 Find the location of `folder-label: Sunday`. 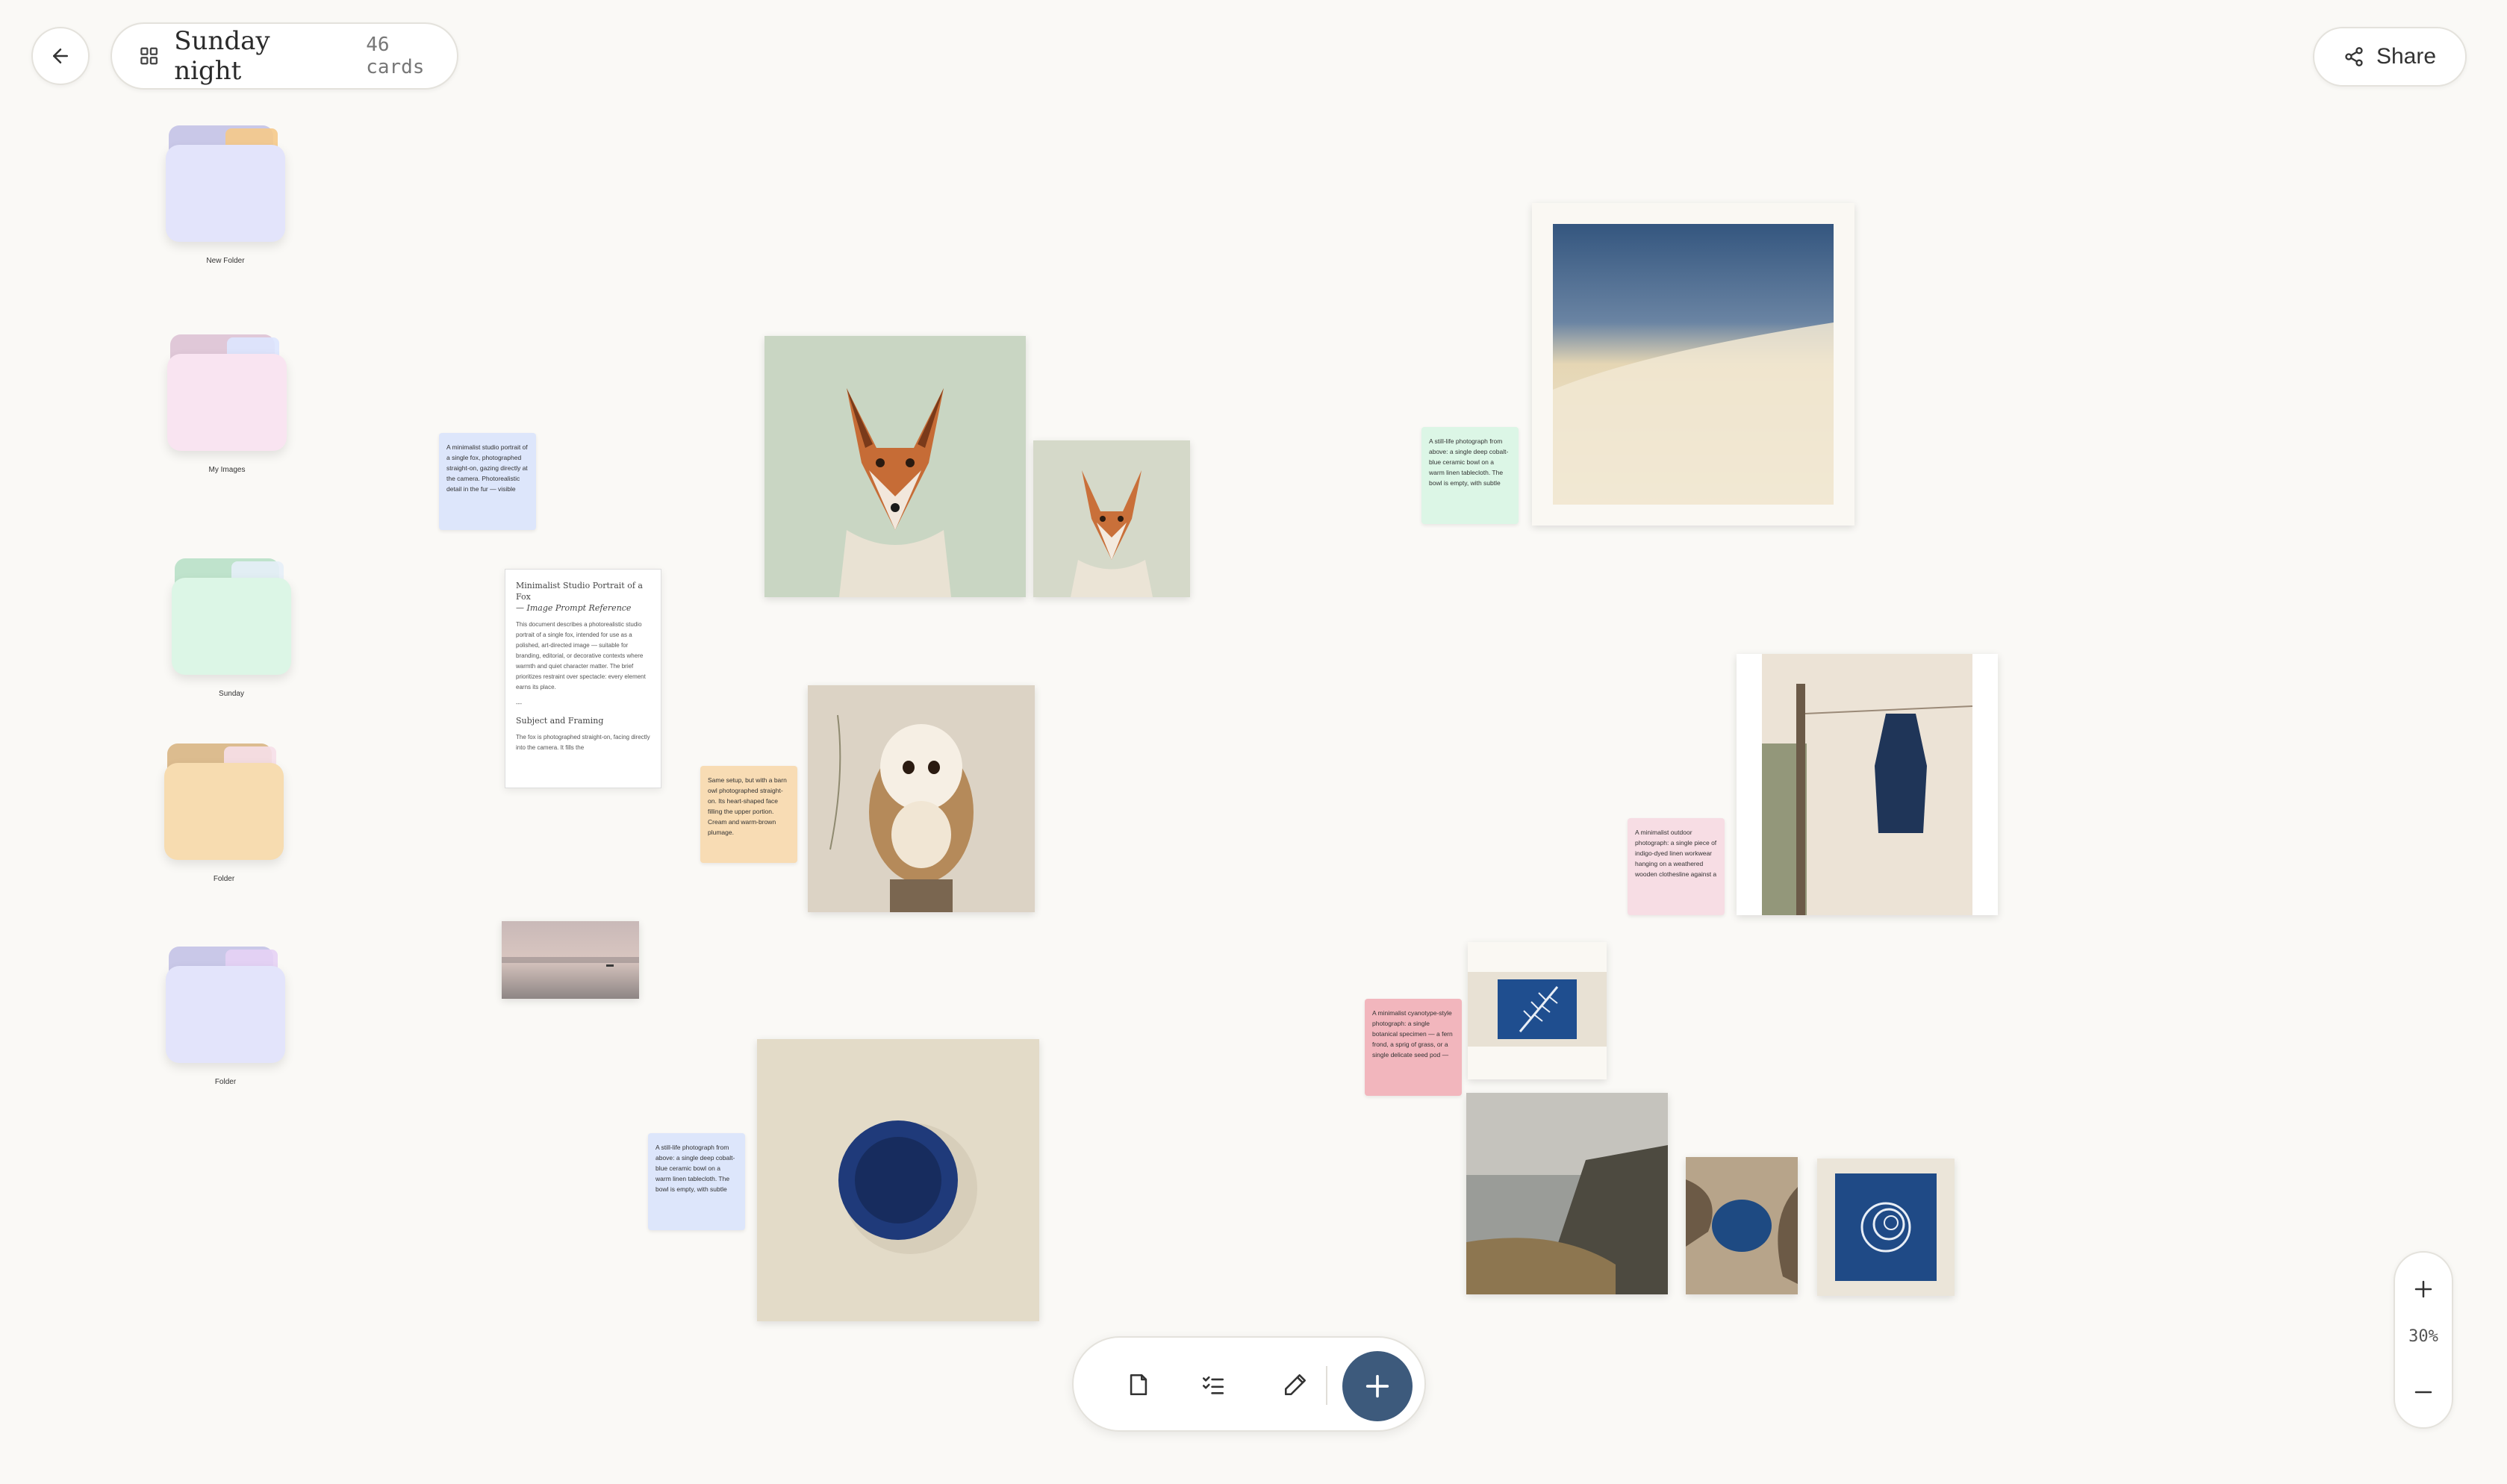

folder-label: Sunday is located at coordinates (231, 694).